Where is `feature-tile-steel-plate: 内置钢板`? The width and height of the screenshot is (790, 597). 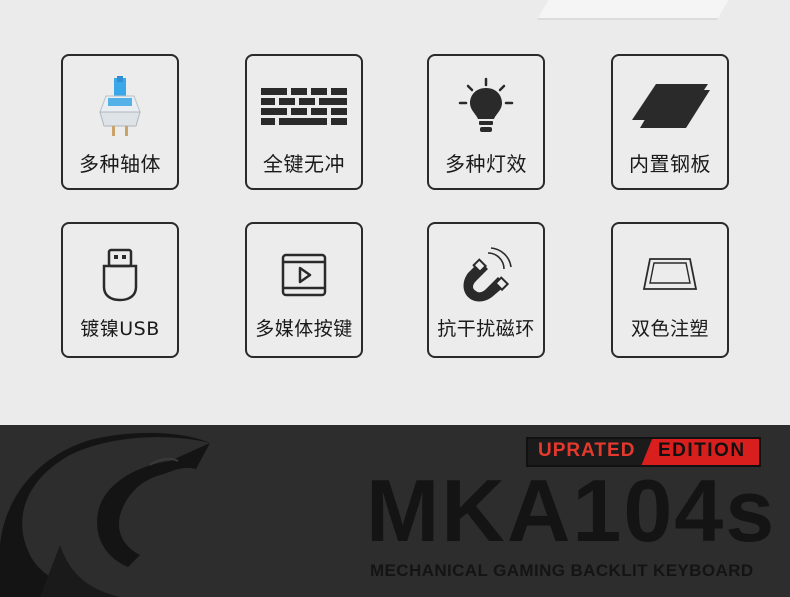
feature-tile-steel-plate: 内置钢板 is located at coordinates (670, 122).